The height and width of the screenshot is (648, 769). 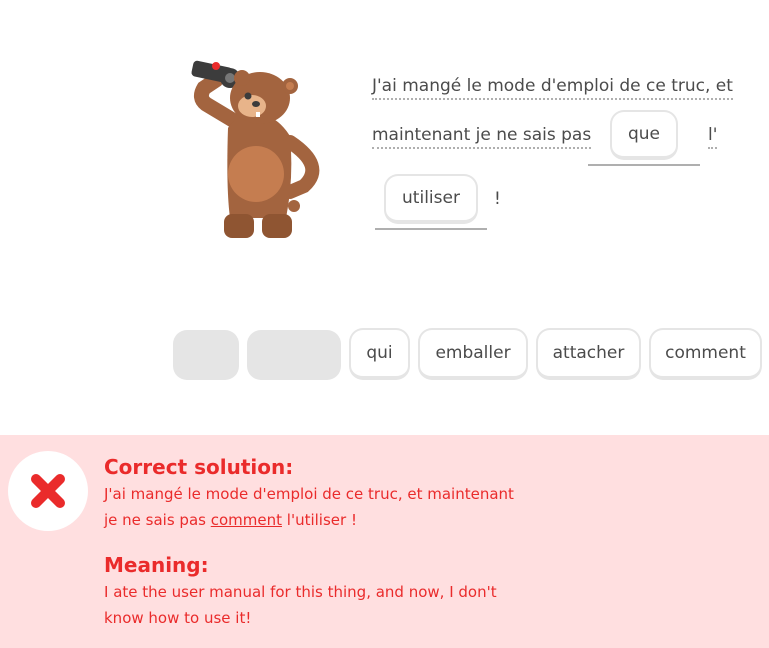 I want to click on answer-chip-que: que, so click(x=644, y=135).